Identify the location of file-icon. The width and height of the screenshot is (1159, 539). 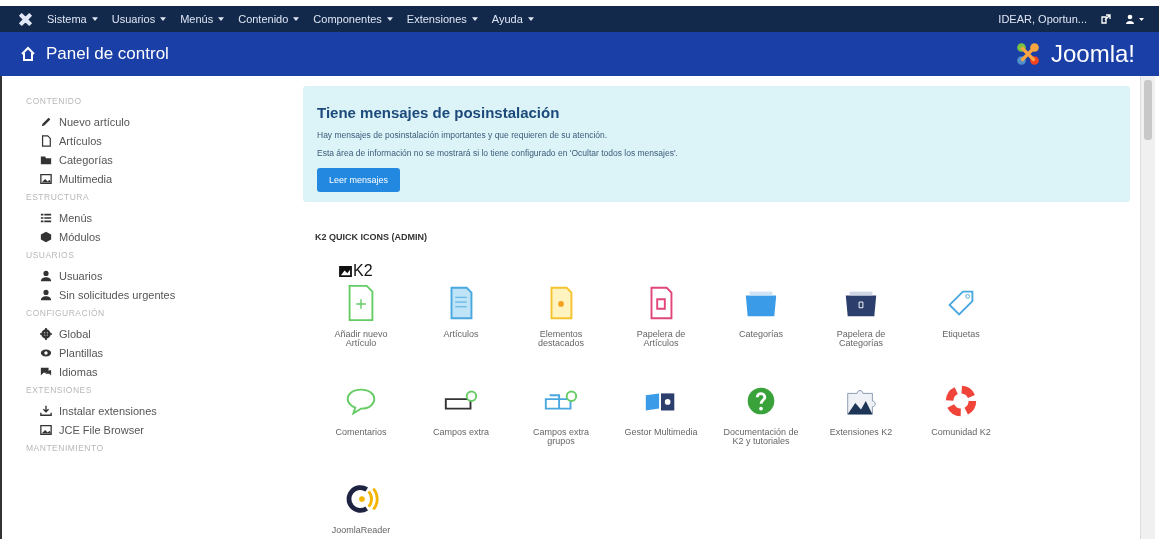
(46, 140).